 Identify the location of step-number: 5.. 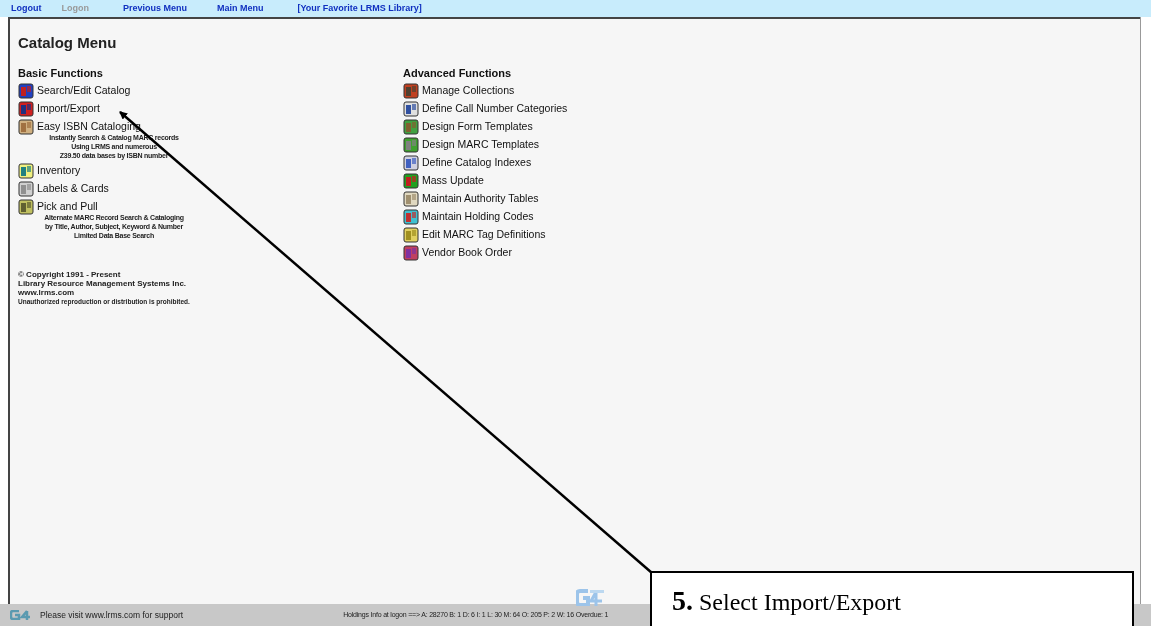
(682, 600).